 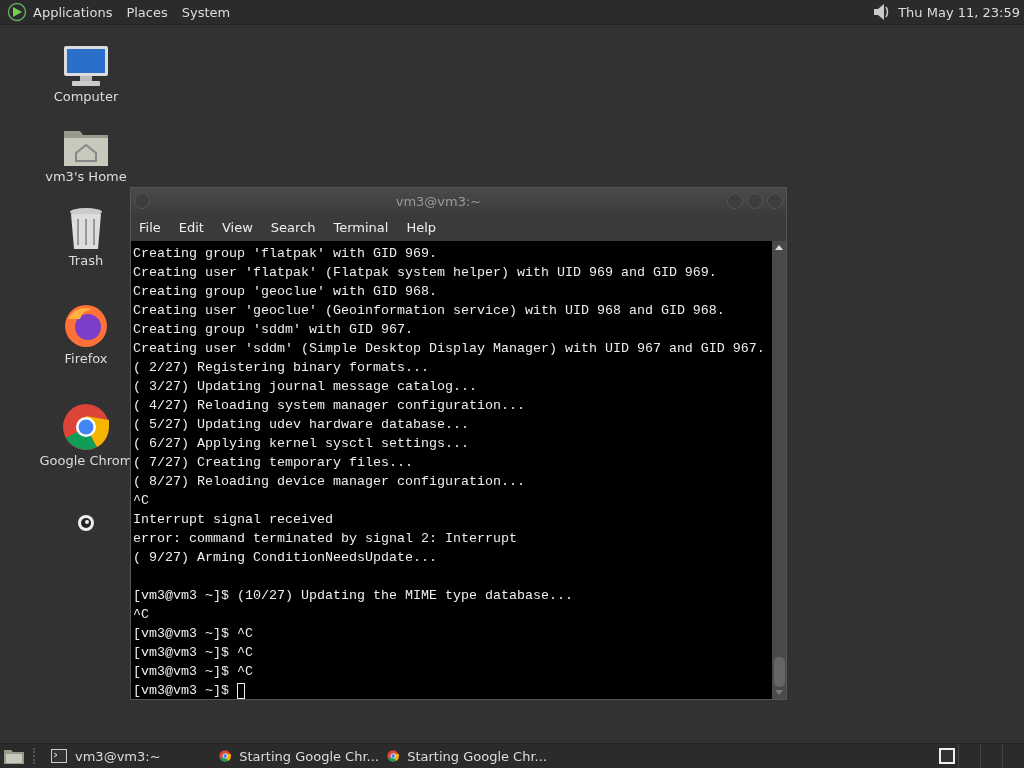 I want to click on panel-menu: Applications, so click(x=73, y=12).